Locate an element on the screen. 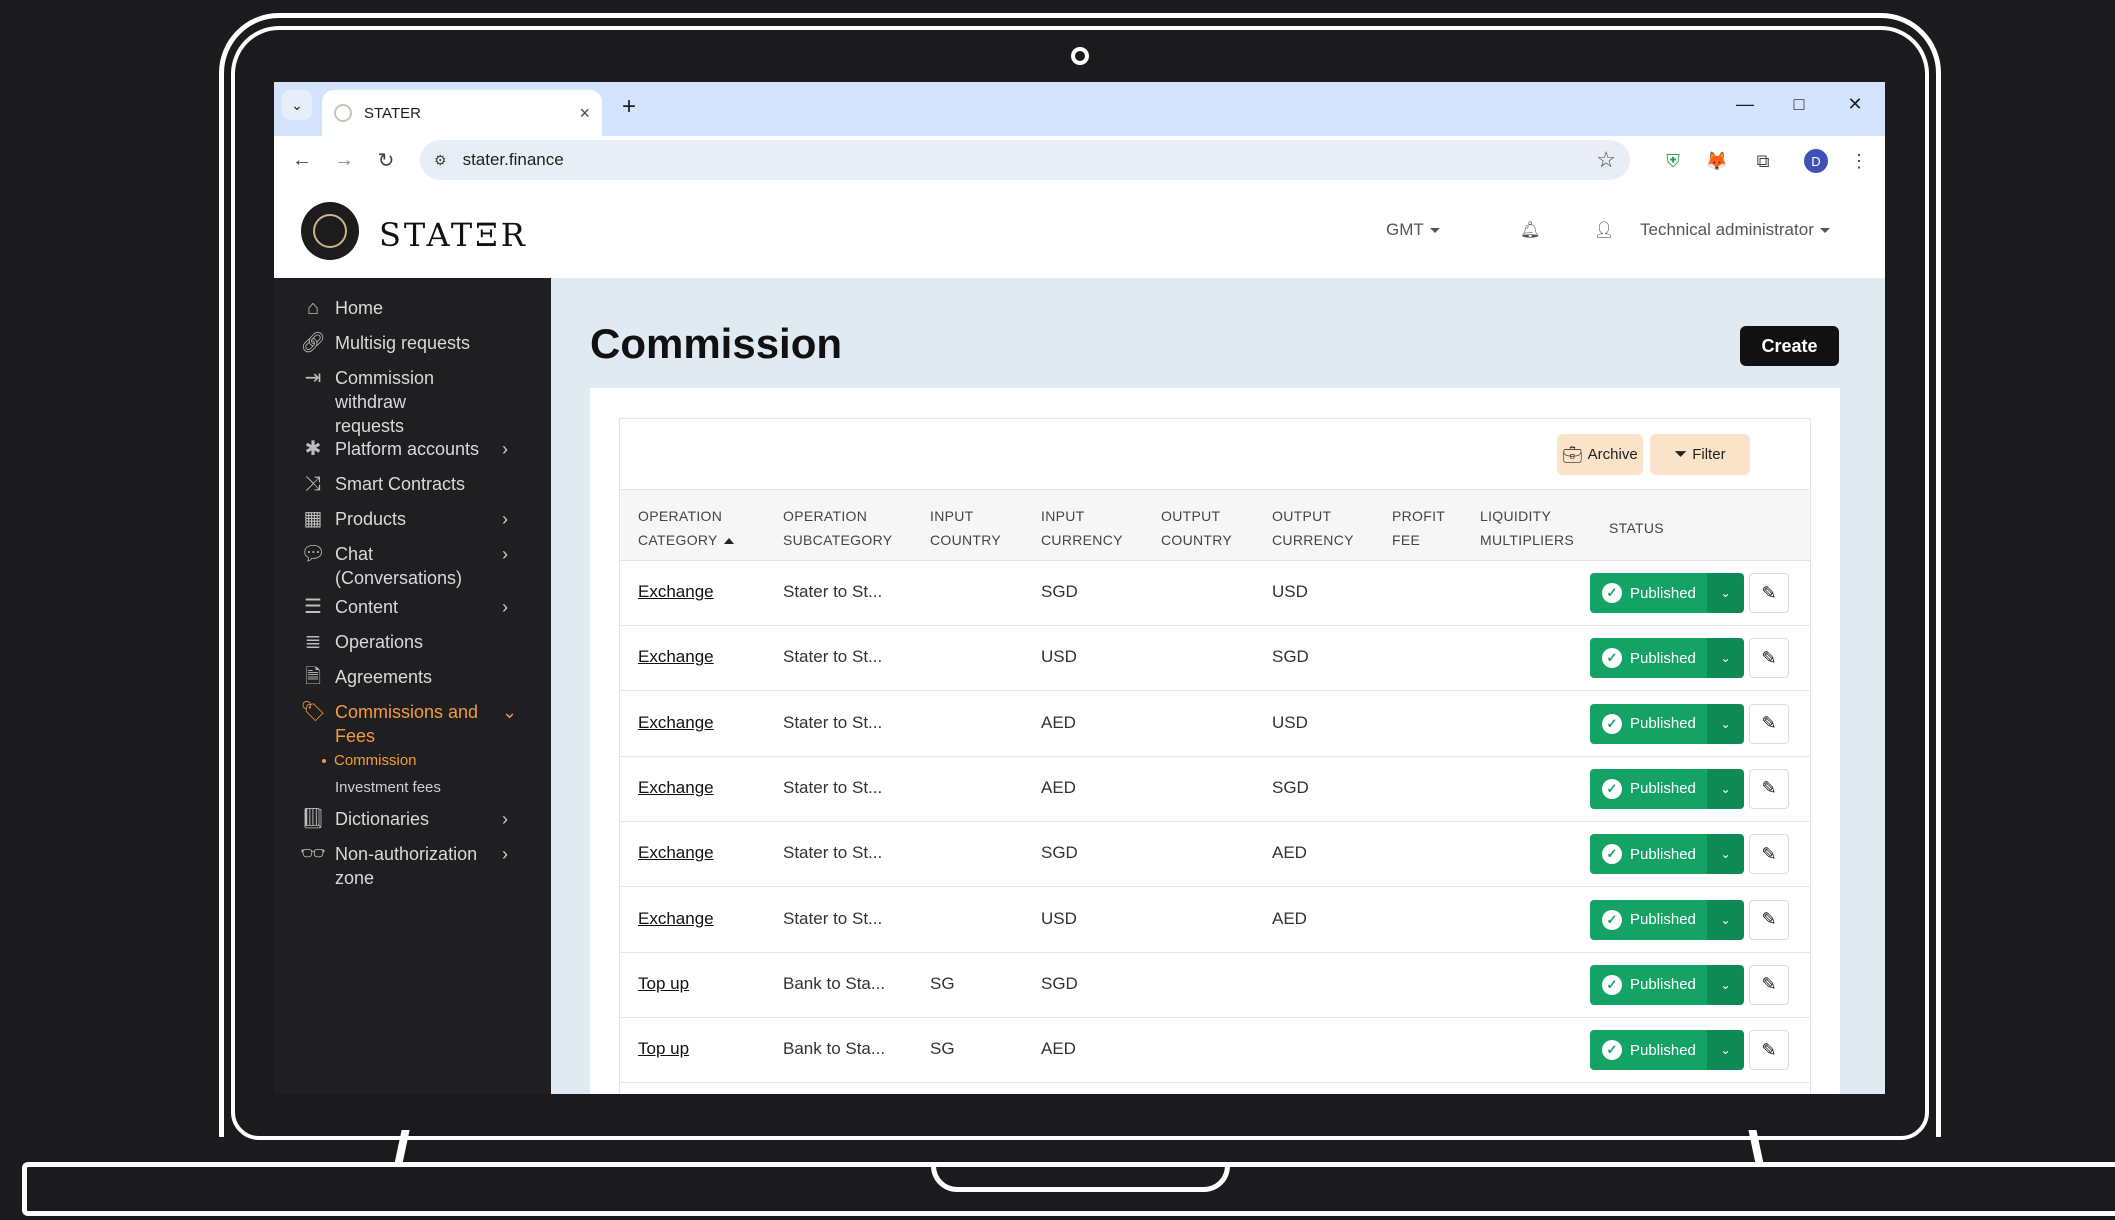 The width and height of the screenshot is (2115, 1220). site-info-icon: ⚙ is located at coordinates (440, 160).